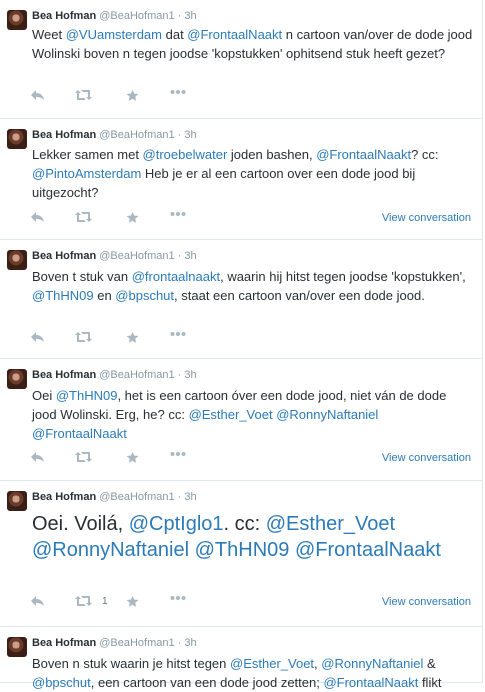 The height and width of the screenshot is (692, 485). I want to click on mention-link: @VUamsterdam, so click(114, 34).